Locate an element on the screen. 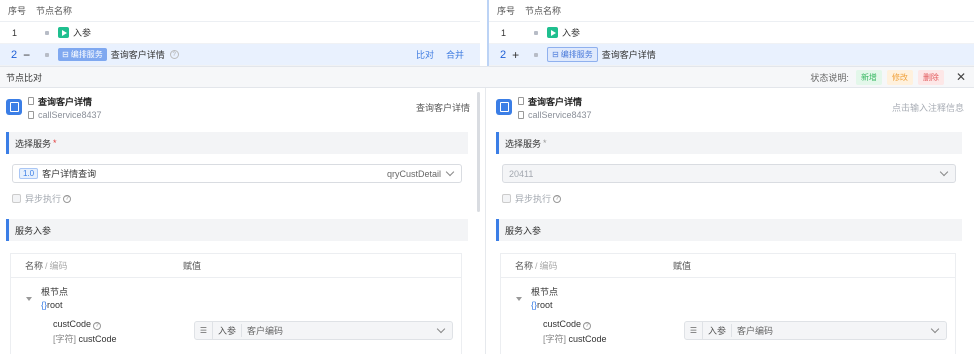 This screenshot has height=354, width=974. node-name: 入参 is located at coordinates (82, 33).